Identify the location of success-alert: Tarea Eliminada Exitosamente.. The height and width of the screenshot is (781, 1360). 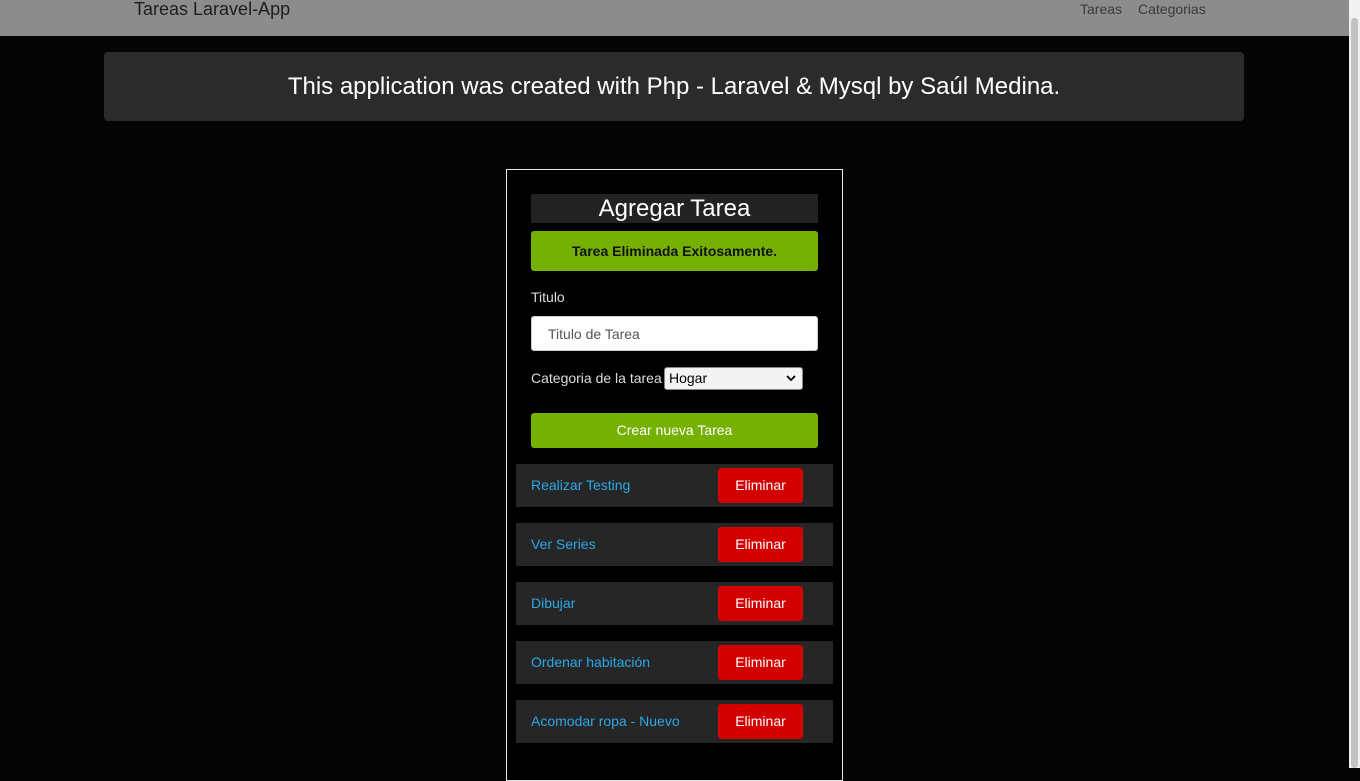
(674, 251).